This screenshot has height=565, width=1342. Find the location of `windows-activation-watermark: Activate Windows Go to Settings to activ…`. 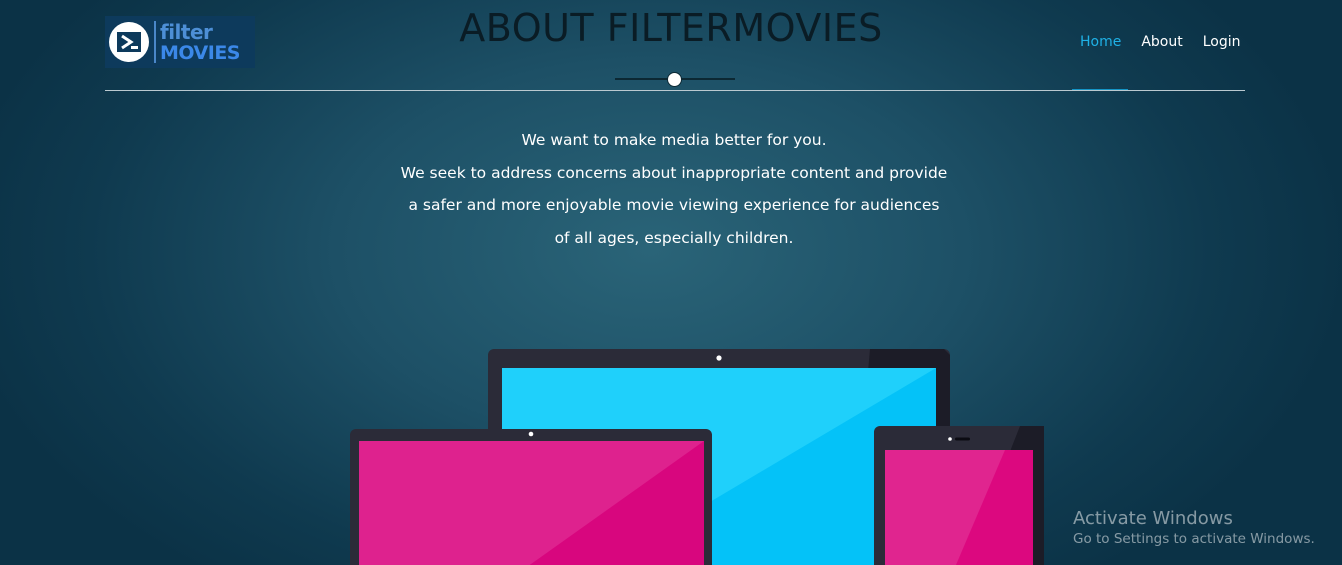

windows-activation-watermark: Activate Windows Go to Settings to activ… is located at coordinates (1194, 527).